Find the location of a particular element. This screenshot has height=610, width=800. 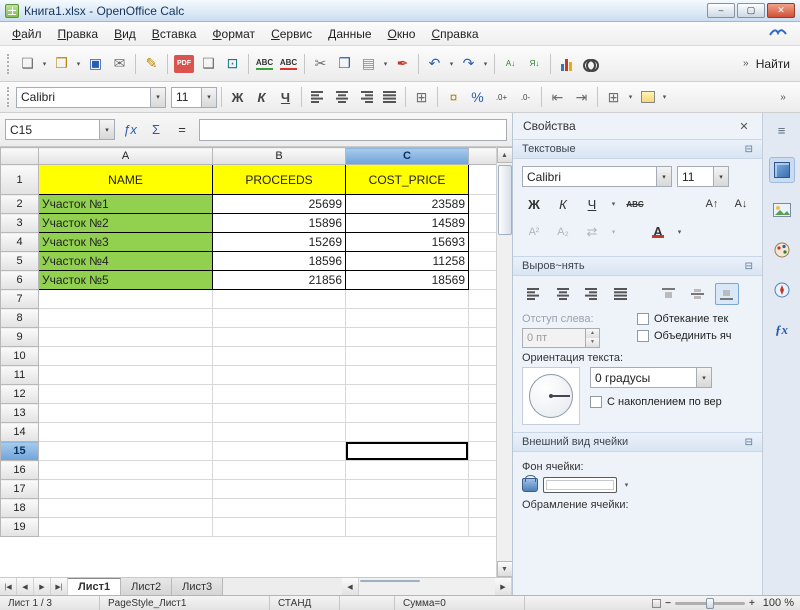

redo-dropdown-icon: ▾ is located at coordinates (485, 64).